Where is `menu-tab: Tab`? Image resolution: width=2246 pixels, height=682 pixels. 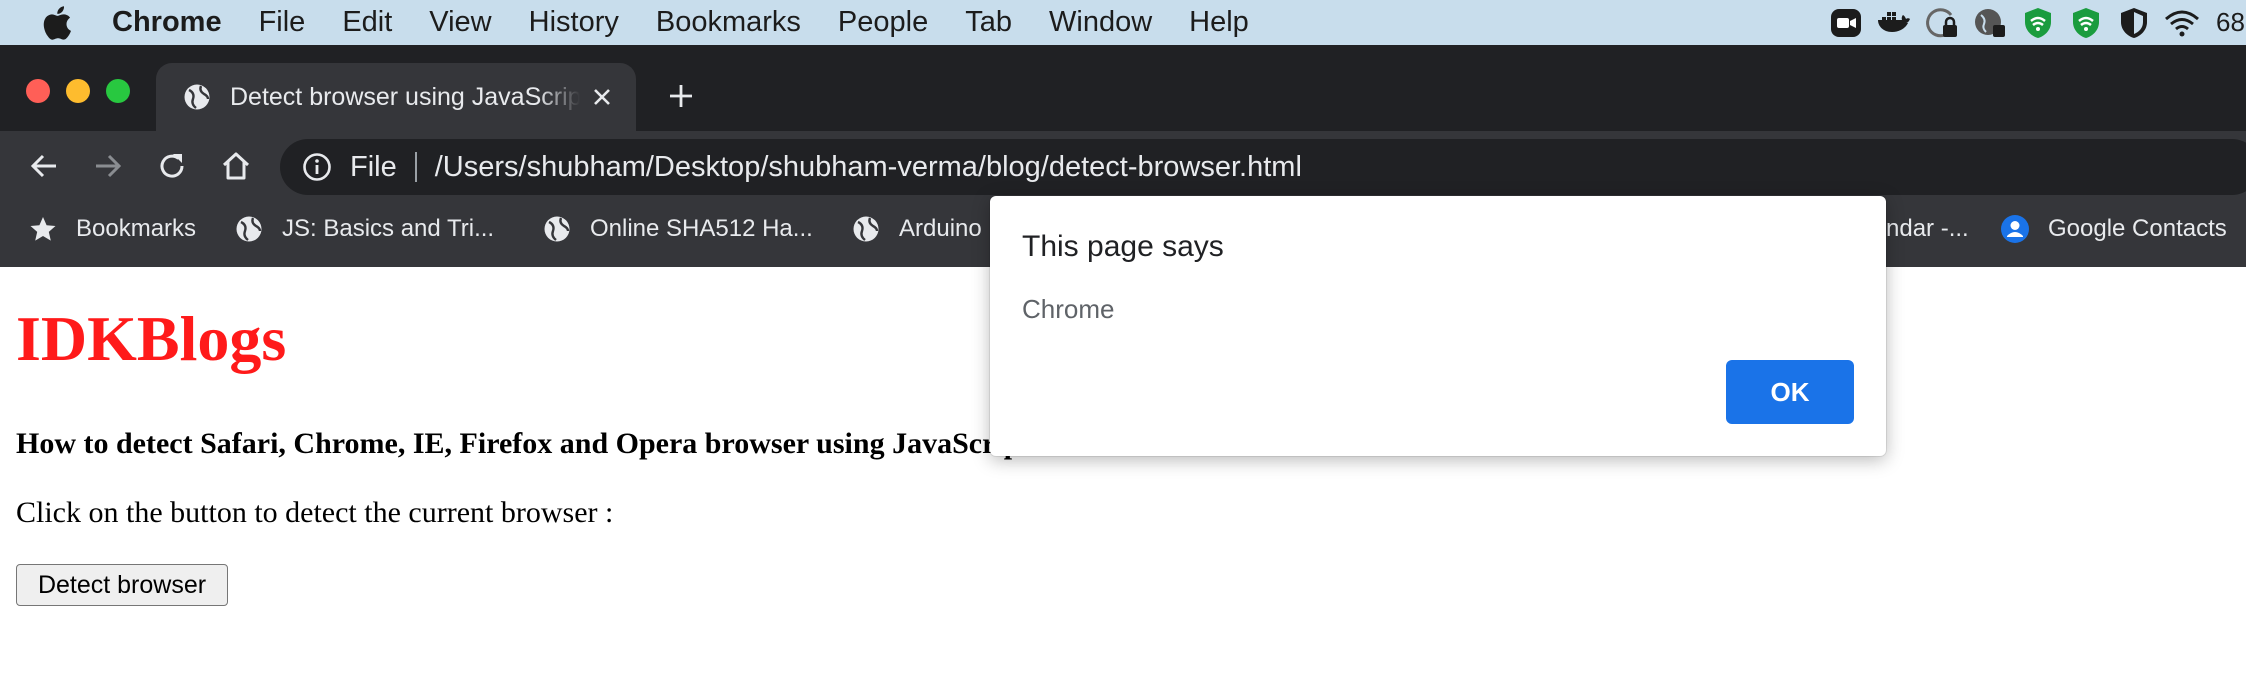 menu-tab: Tab is located at coordinates (988, 22).